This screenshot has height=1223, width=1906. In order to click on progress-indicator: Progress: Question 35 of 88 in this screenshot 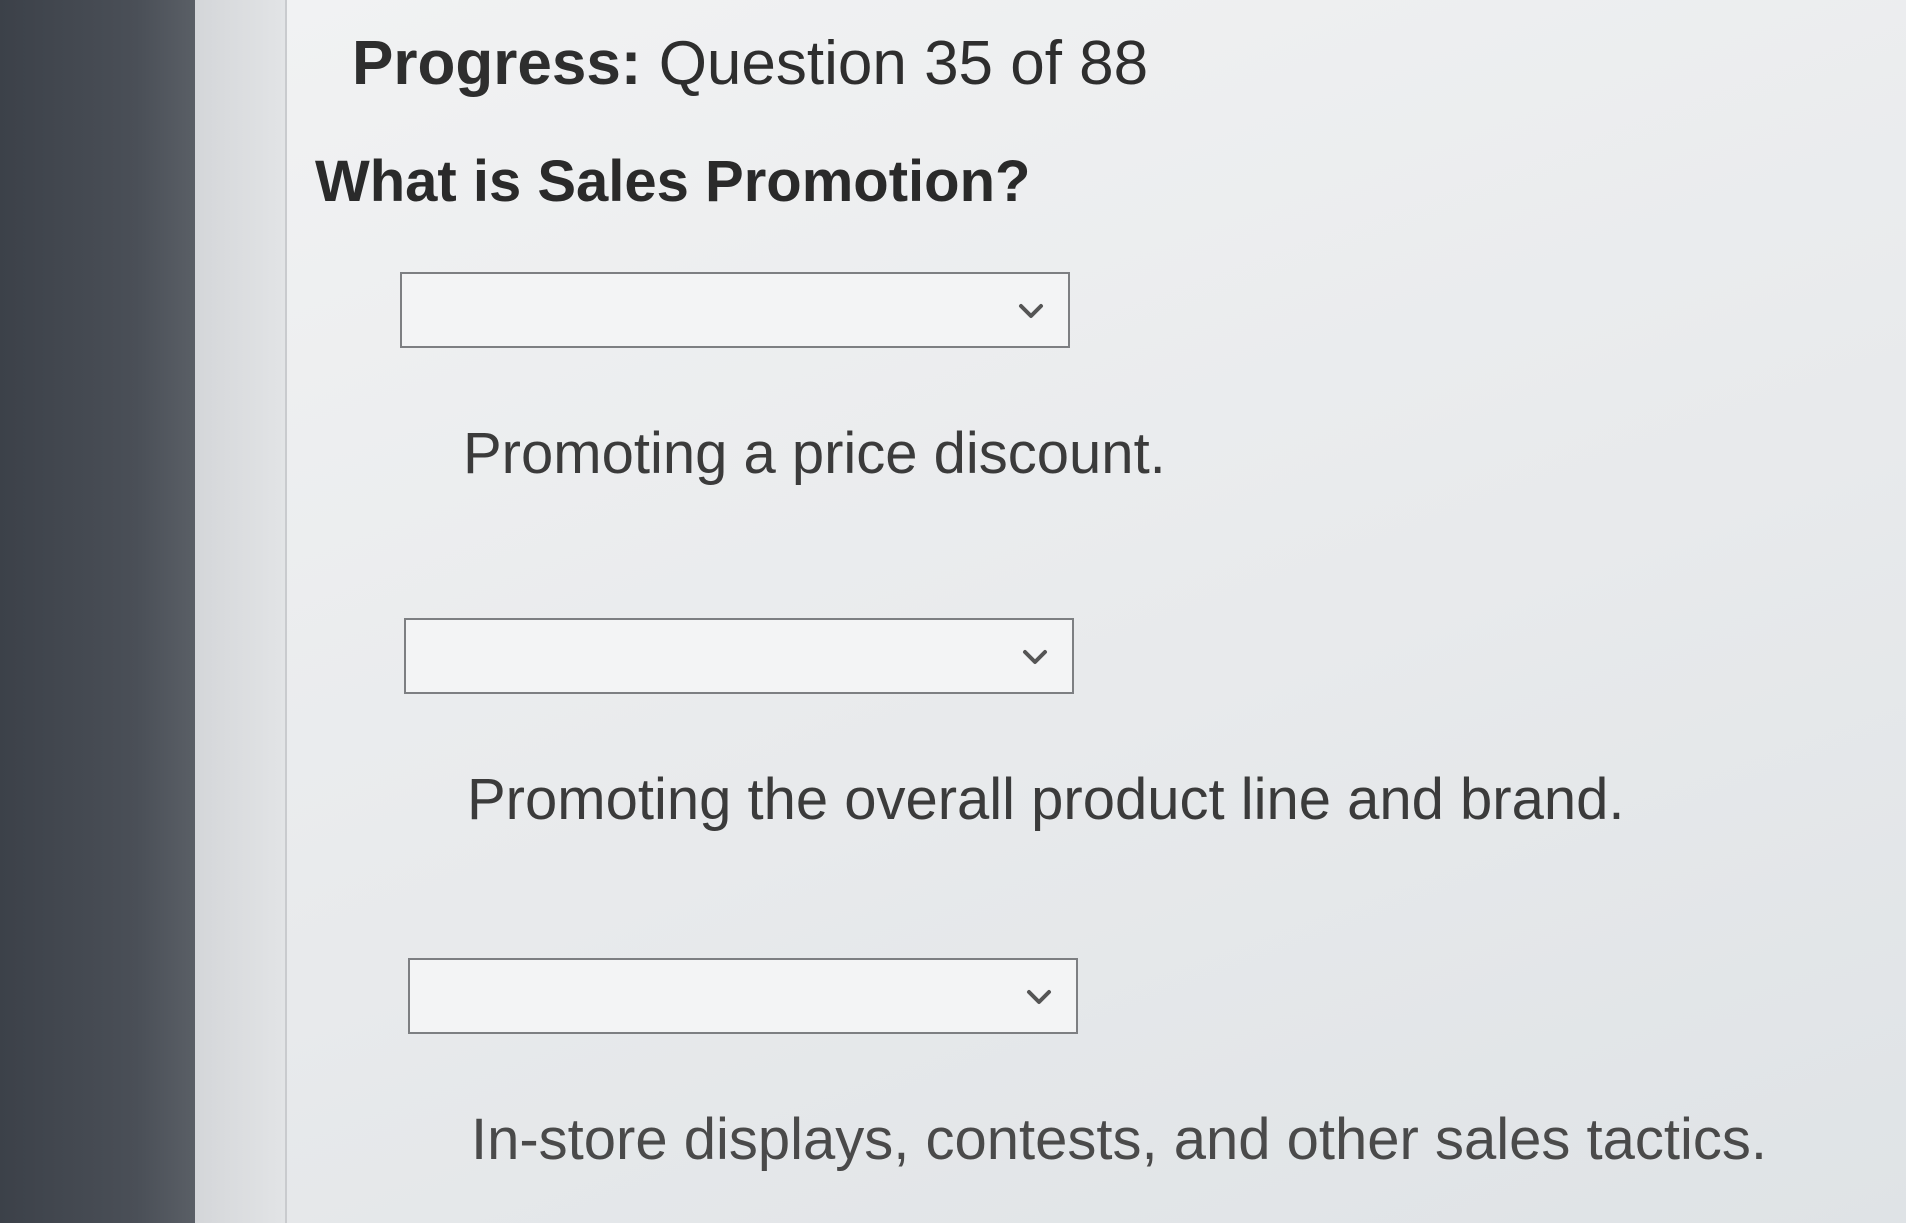, I will do `click(750, 63)`.